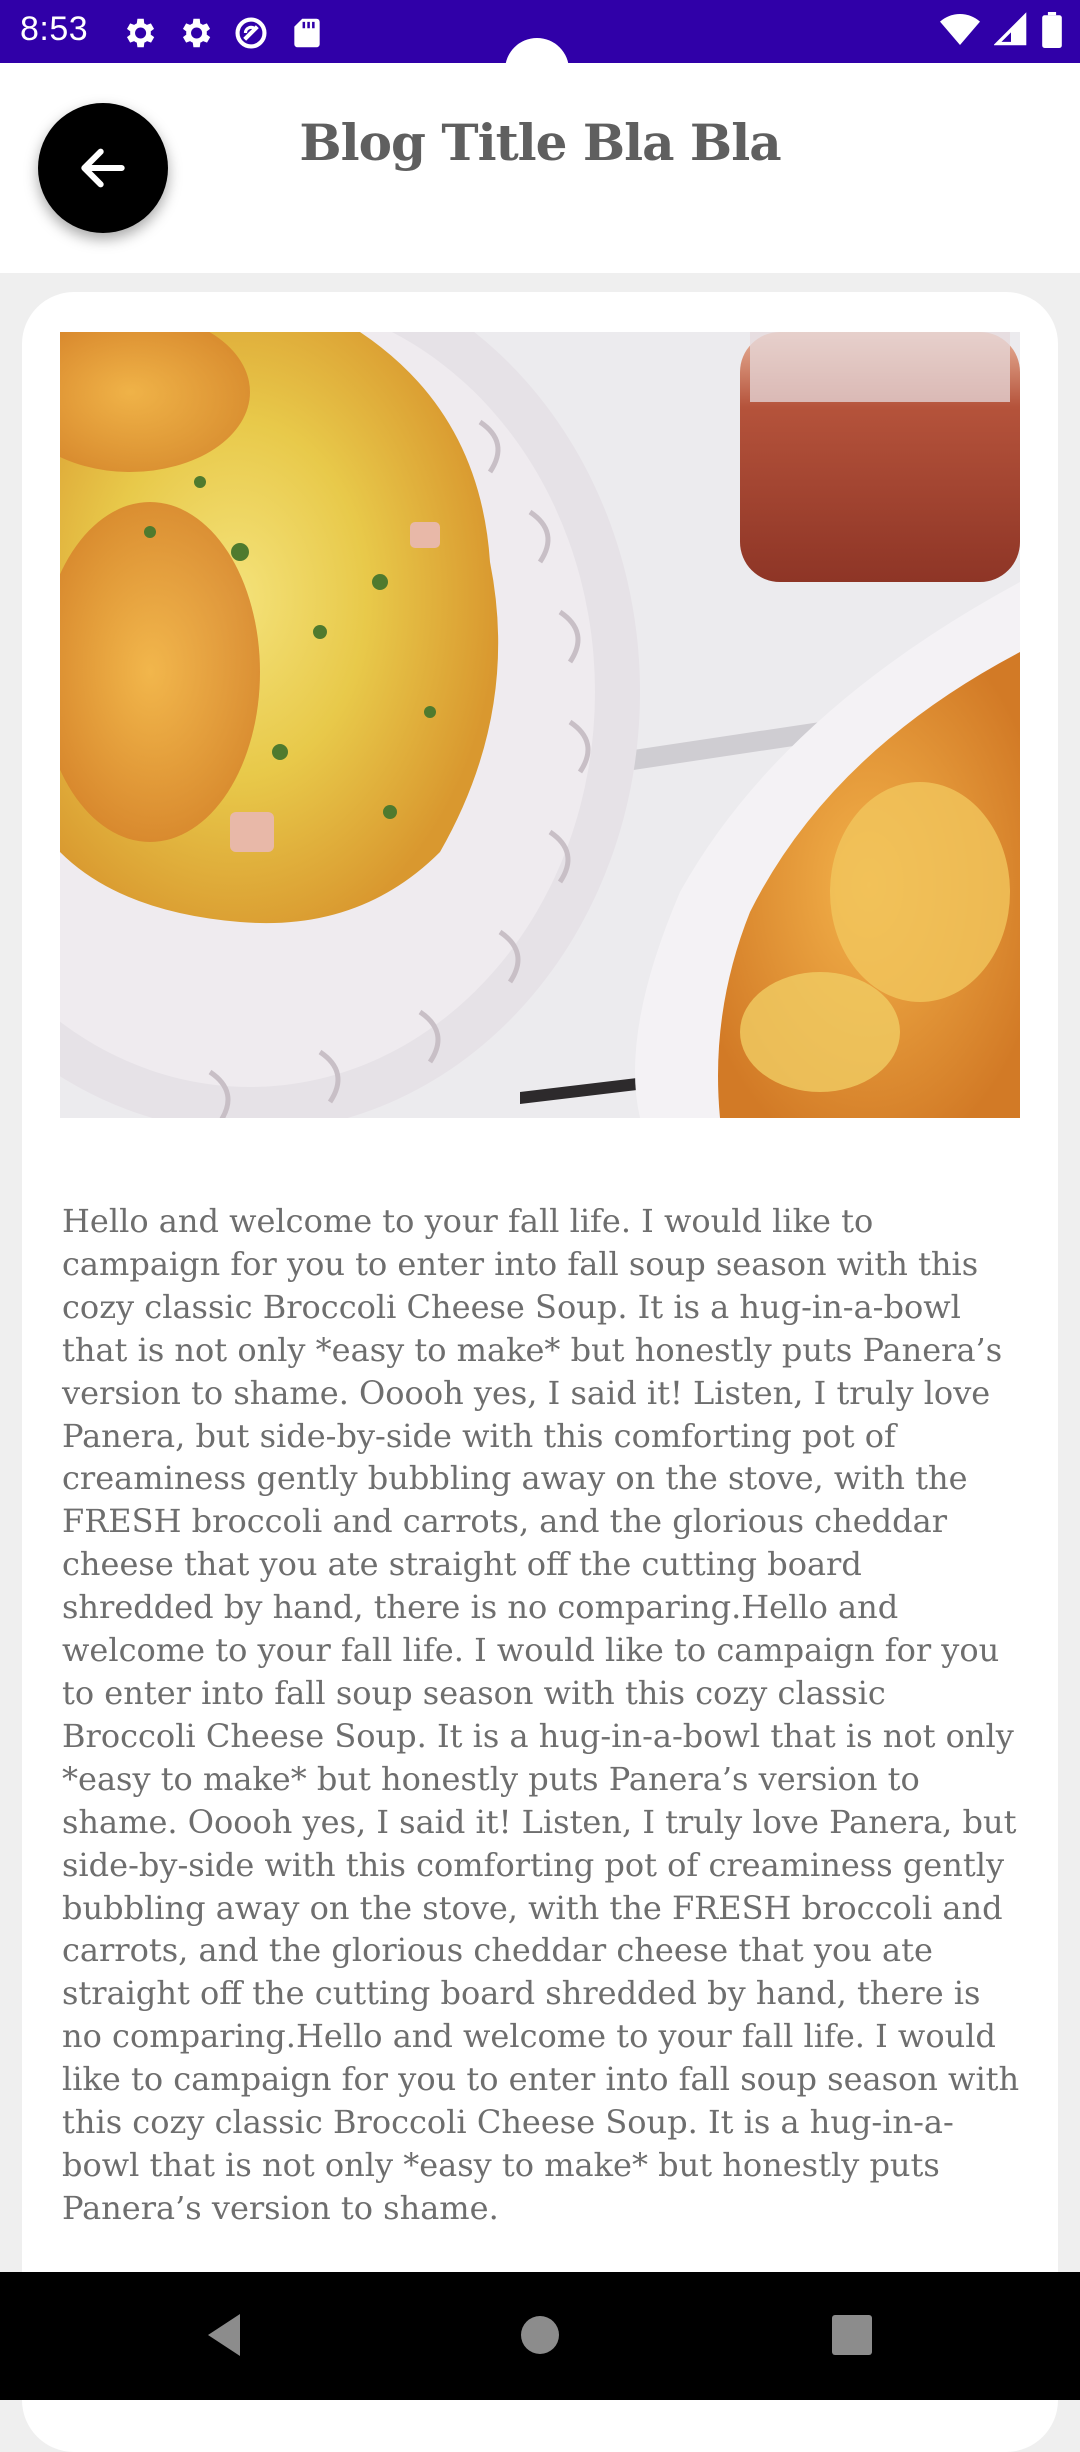  I want to click on page-title: Blog Title Bla Bla, so click(540, 142).